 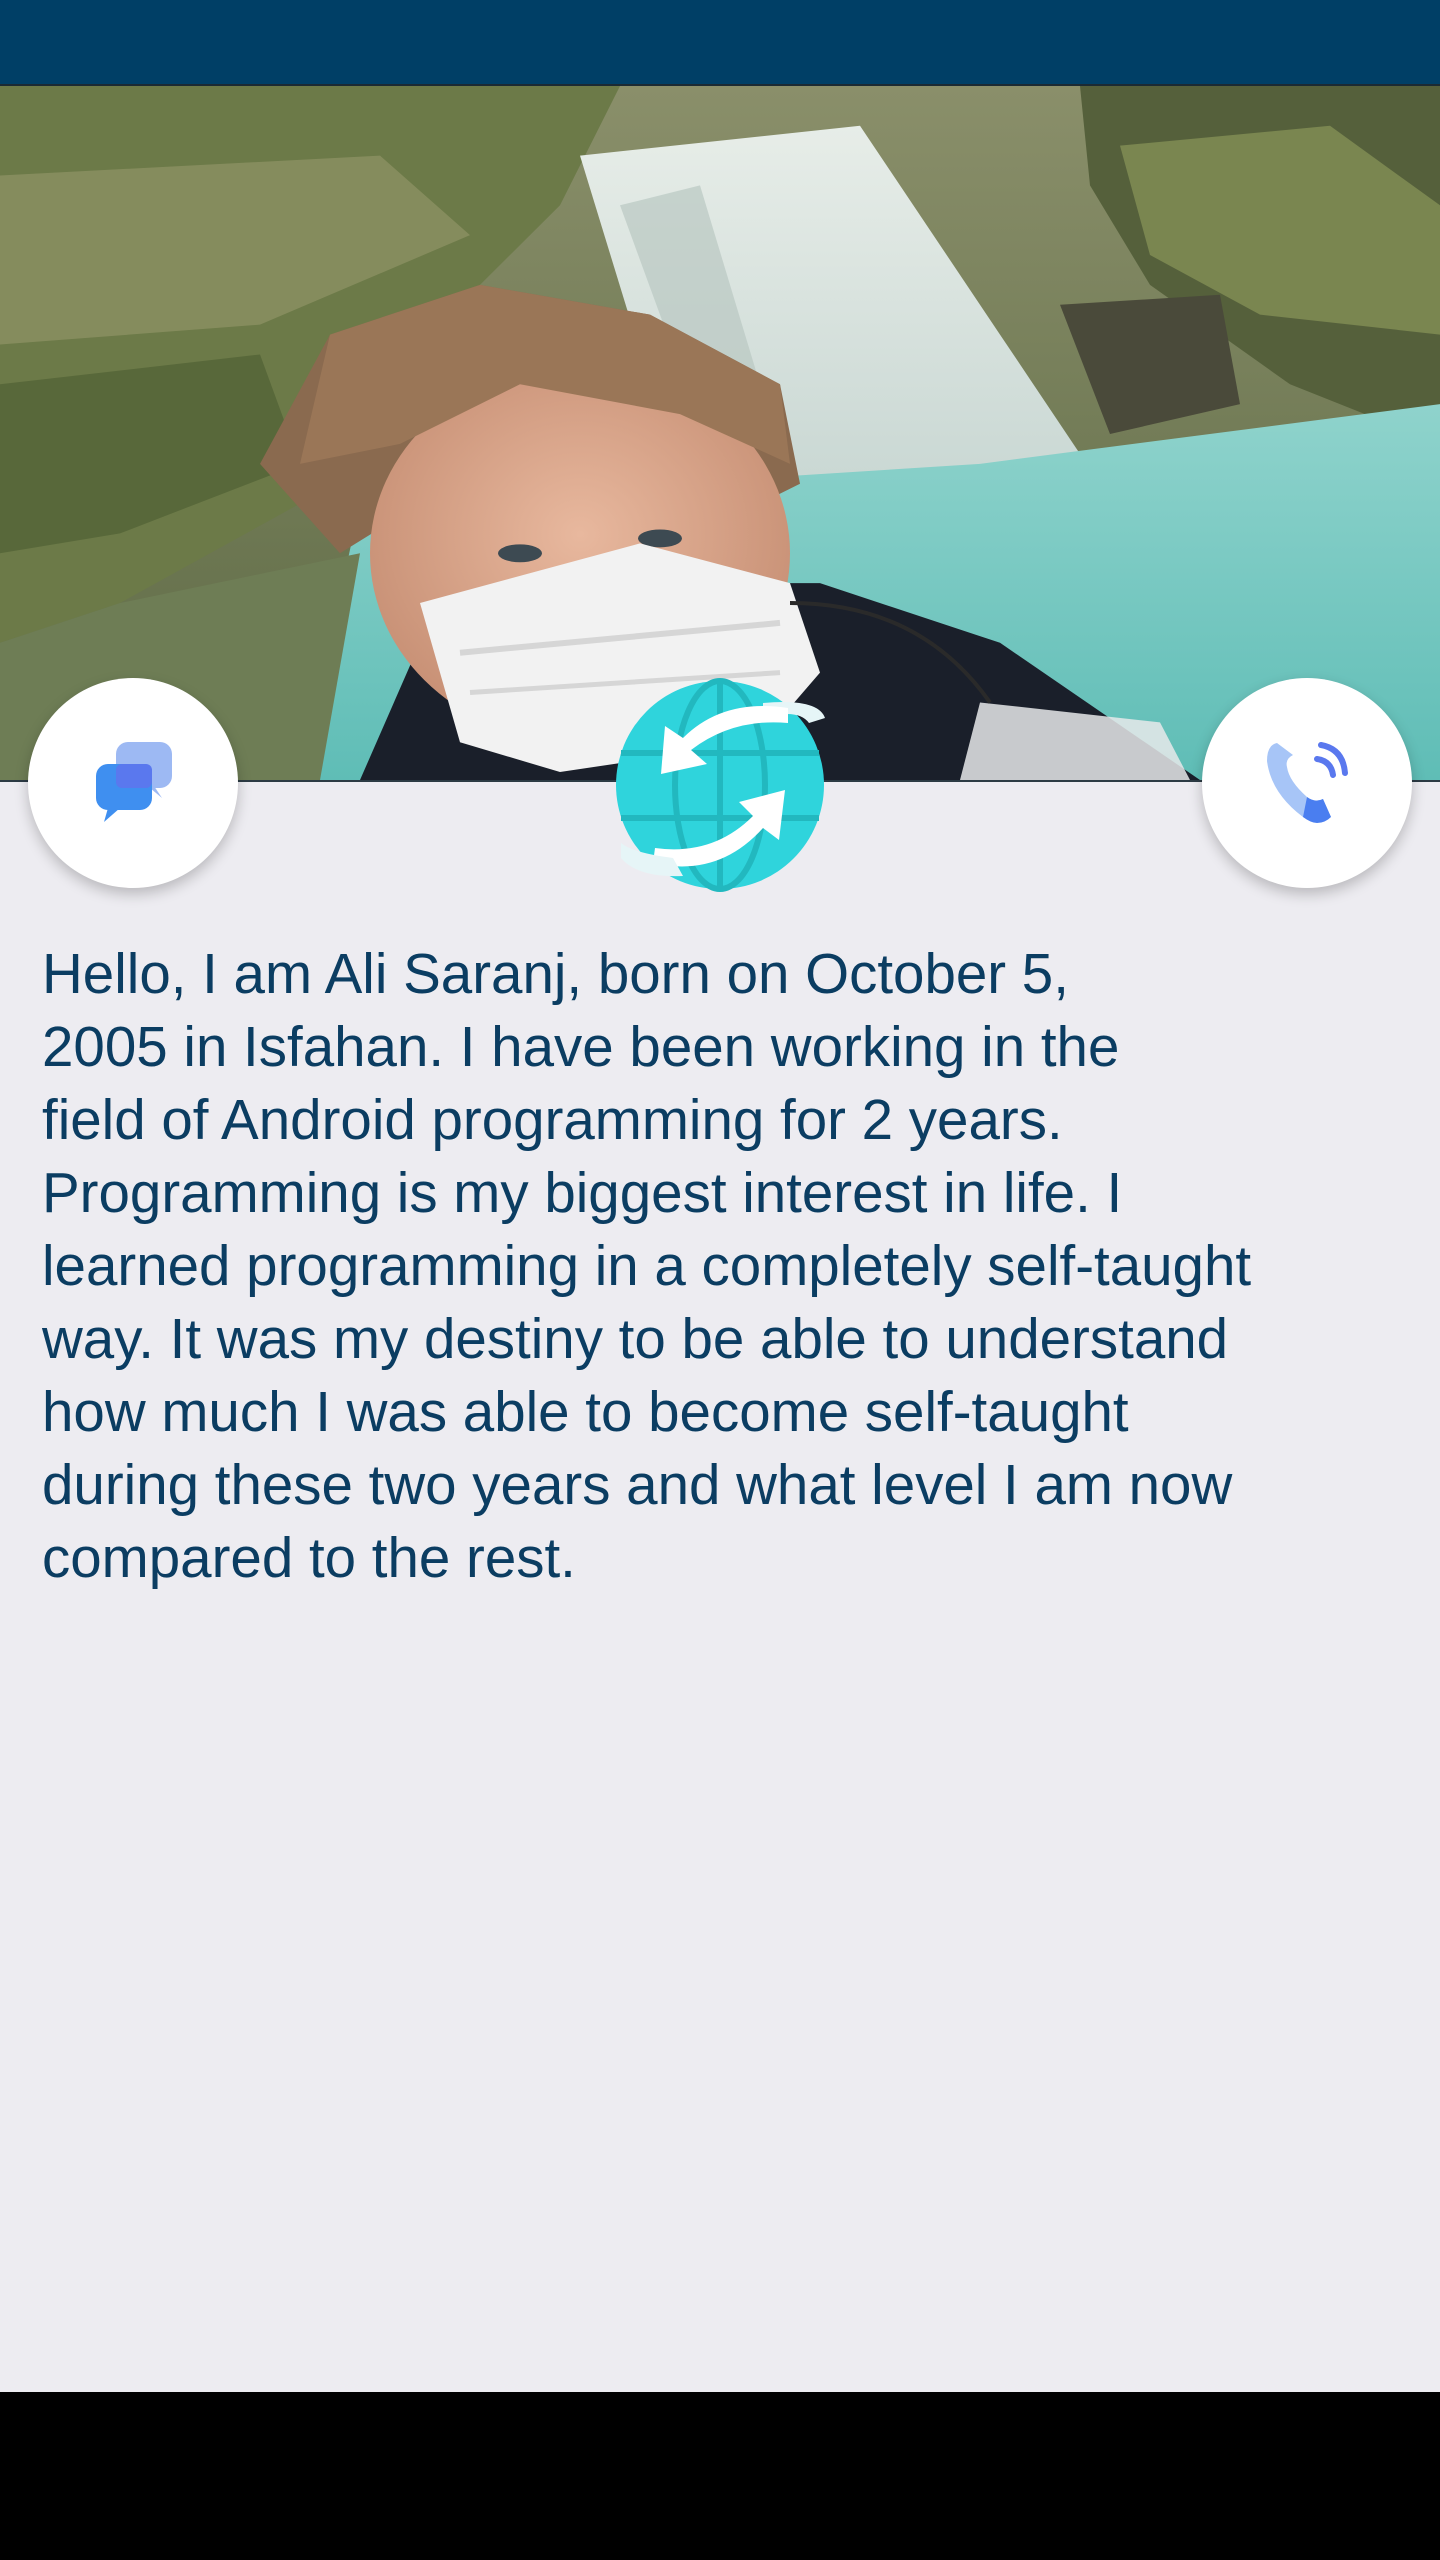 I want to click on navigation-bar, so click(x=720, y=2476).